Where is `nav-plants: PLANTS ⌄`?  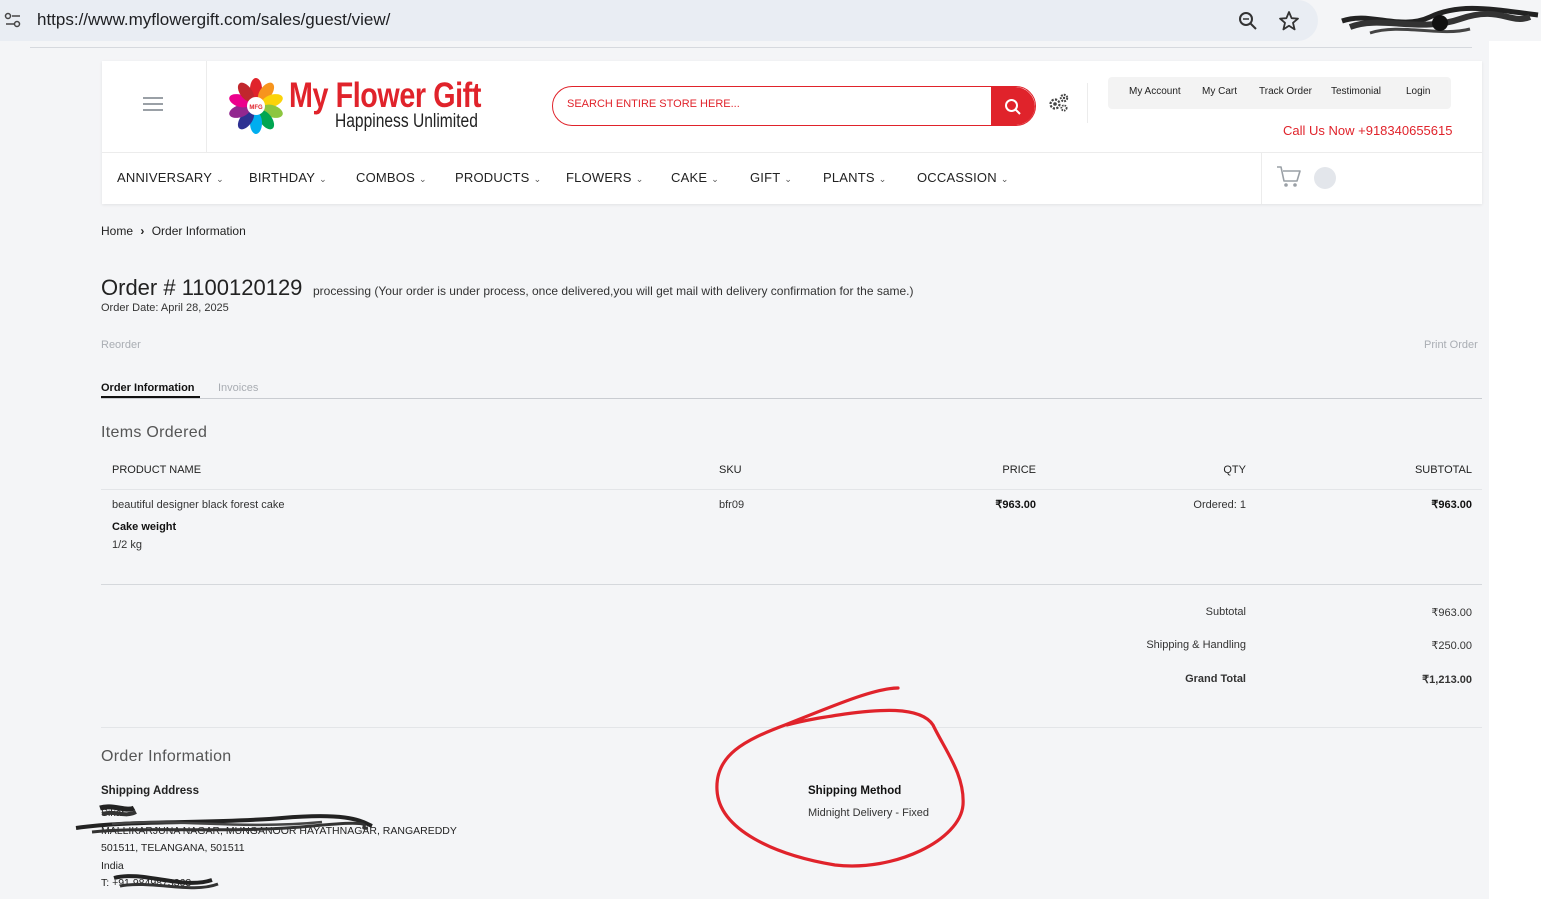
nav-plants: PLANTS ⌄ is located at coordinates (855, 177).